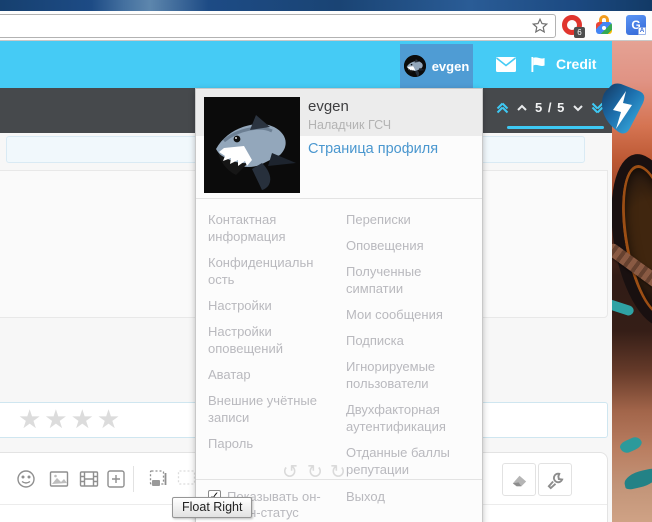 This screenshot has height=522, width=652. Describe the element at coordinates (576, 64) in the screenshot. I see `credit-link: Credit` at that location.